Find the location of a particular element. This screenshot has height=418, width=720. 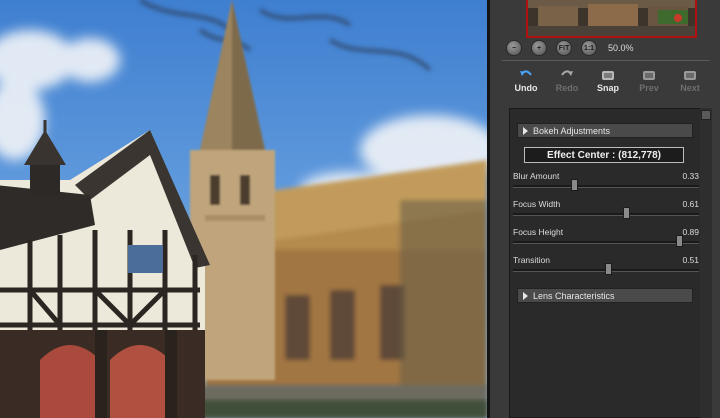

undo-button: Undo is located at coordinates (526, 80).